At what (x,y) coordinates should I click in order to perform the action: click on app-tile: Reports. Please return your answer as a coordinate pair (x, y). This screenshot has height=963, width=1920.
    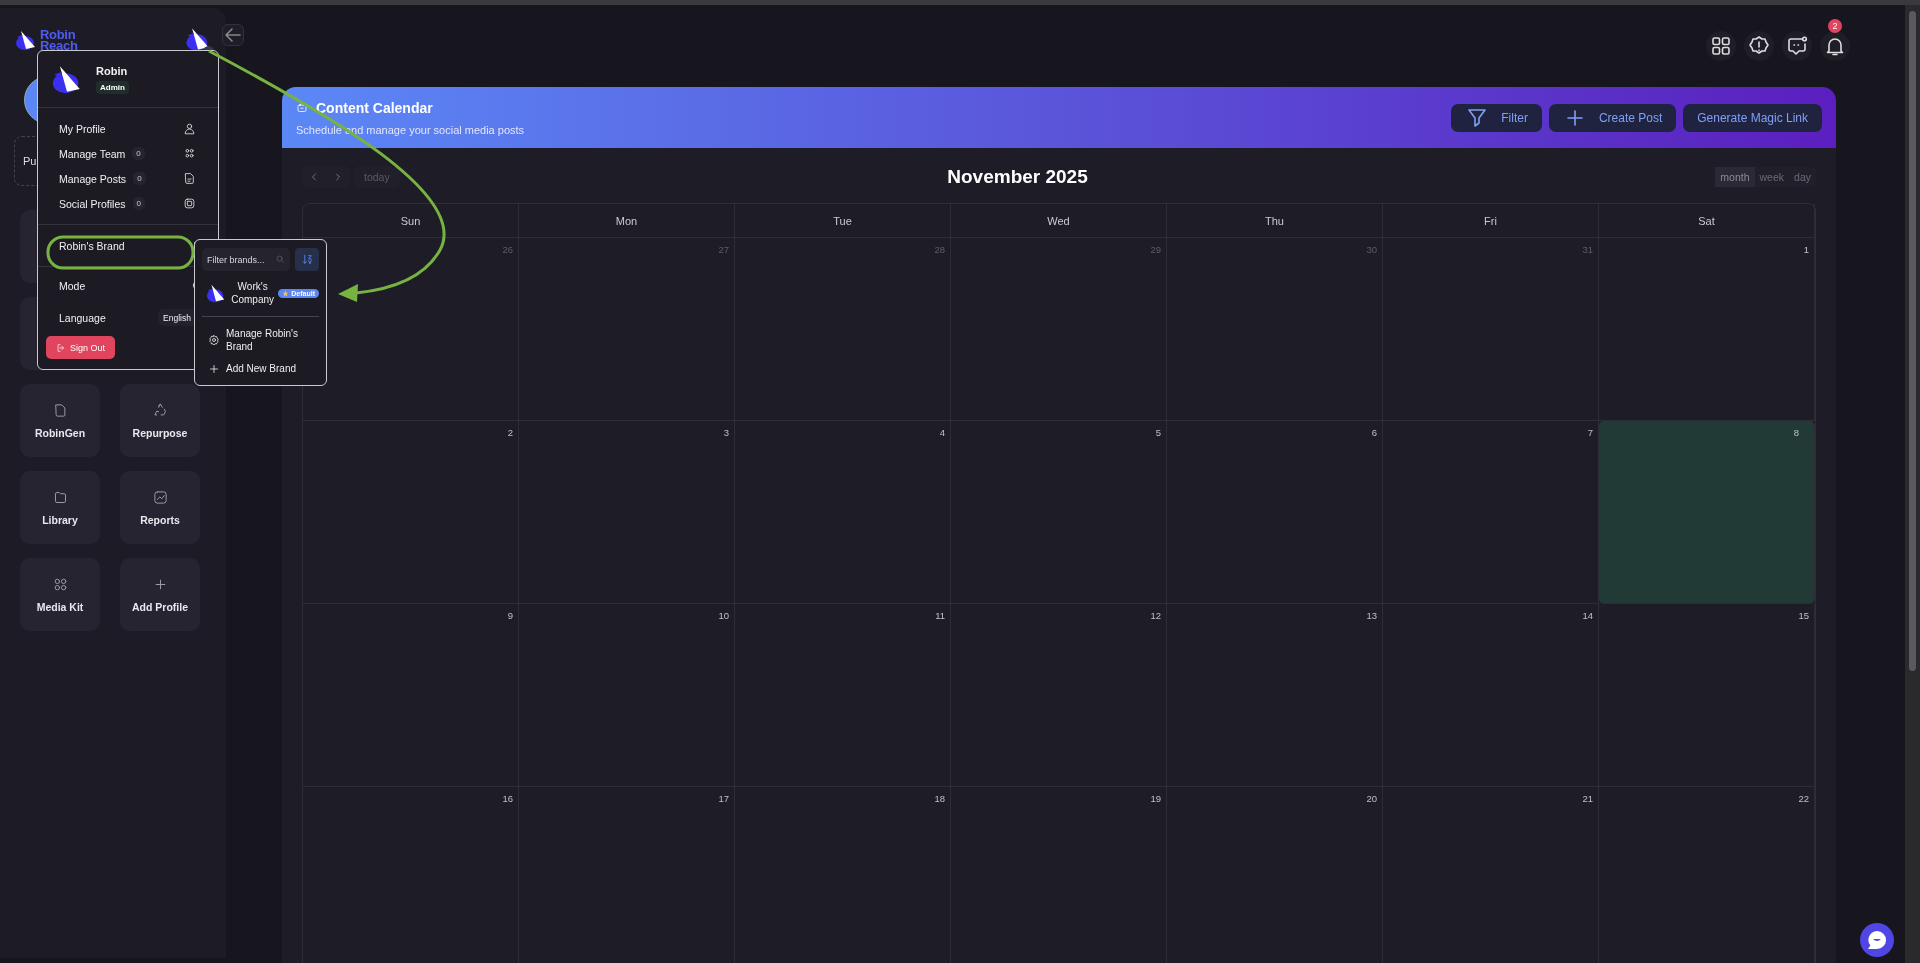
    Looking at the image, I should click on (160, 507).